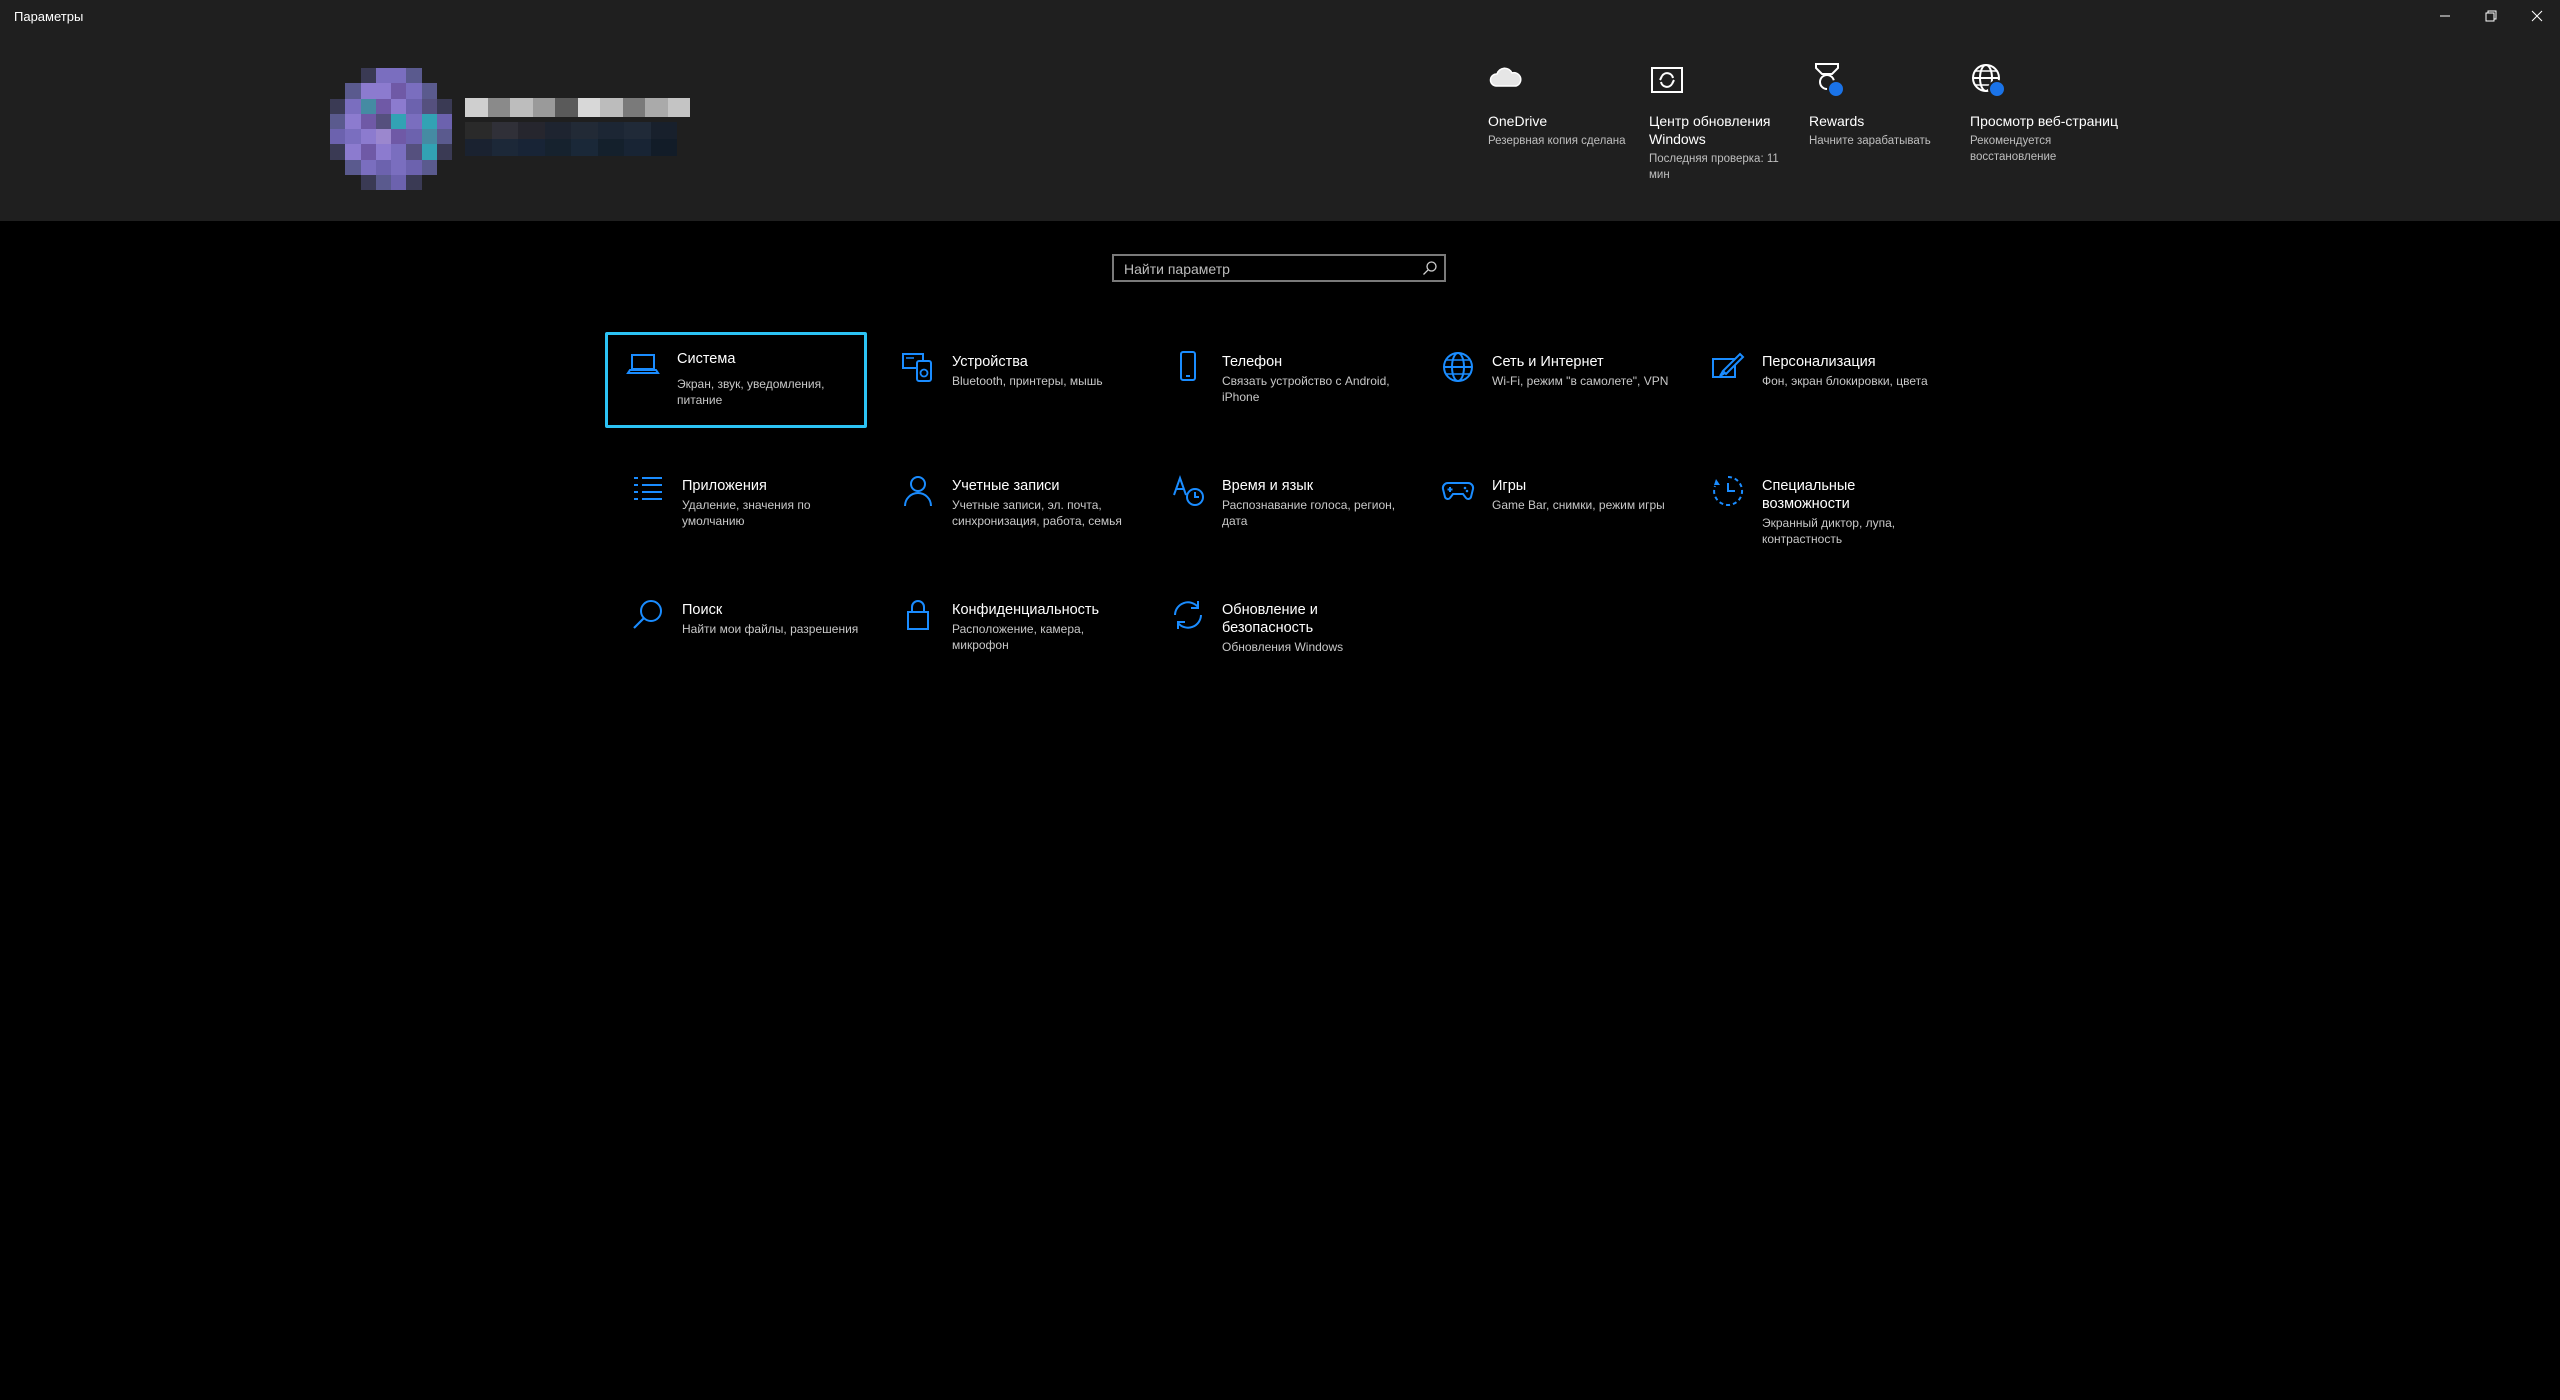 This screenshot has height=1400, width=2560. Describe the element at coordinates (702, 610) in the screenshot. I see `category-title: Поиск` at that location.